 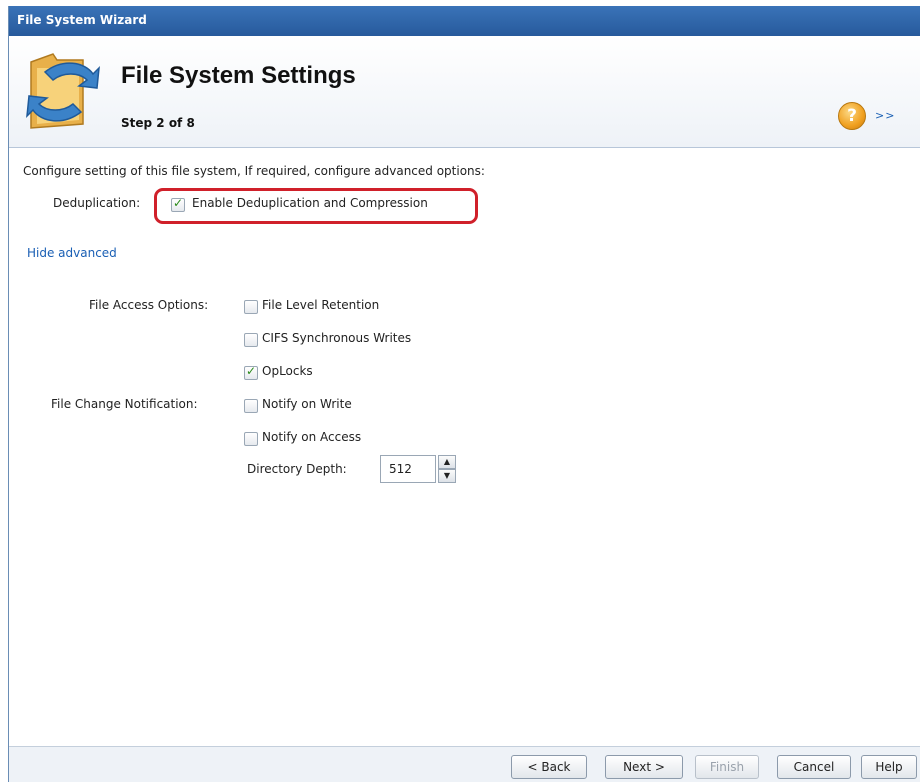 I want to click on directory-depth-input: 512, so click(x=408, y=469).